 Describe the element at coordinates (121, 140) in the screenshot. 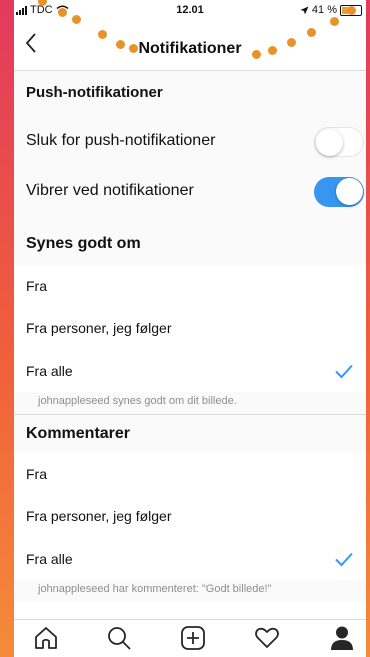

I see `setting-label-disable-push: Sluk for push-notifikationer` at that location.